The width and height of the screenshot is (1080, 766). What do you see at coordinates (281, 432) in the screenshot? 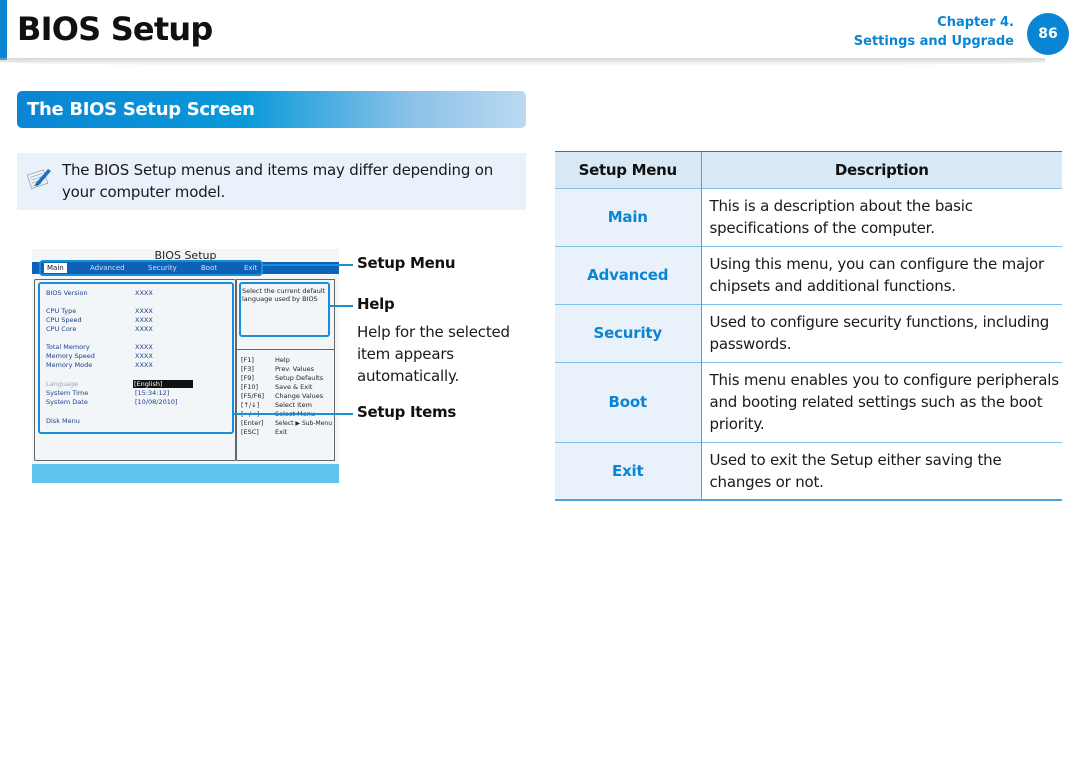
I see `bios-key-desc: Exit` at bounding box center [281, 432].